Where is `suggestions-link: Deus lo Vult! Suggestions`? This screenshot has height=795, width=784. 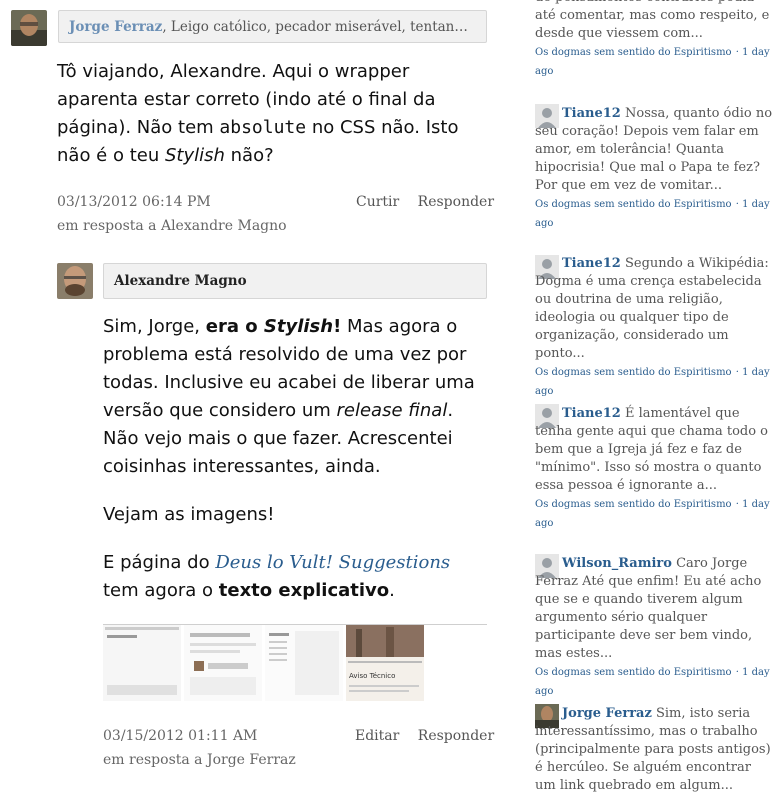
suggestions-link: Deus lo Vult! Suggestions is located at coordinates (332, 562).